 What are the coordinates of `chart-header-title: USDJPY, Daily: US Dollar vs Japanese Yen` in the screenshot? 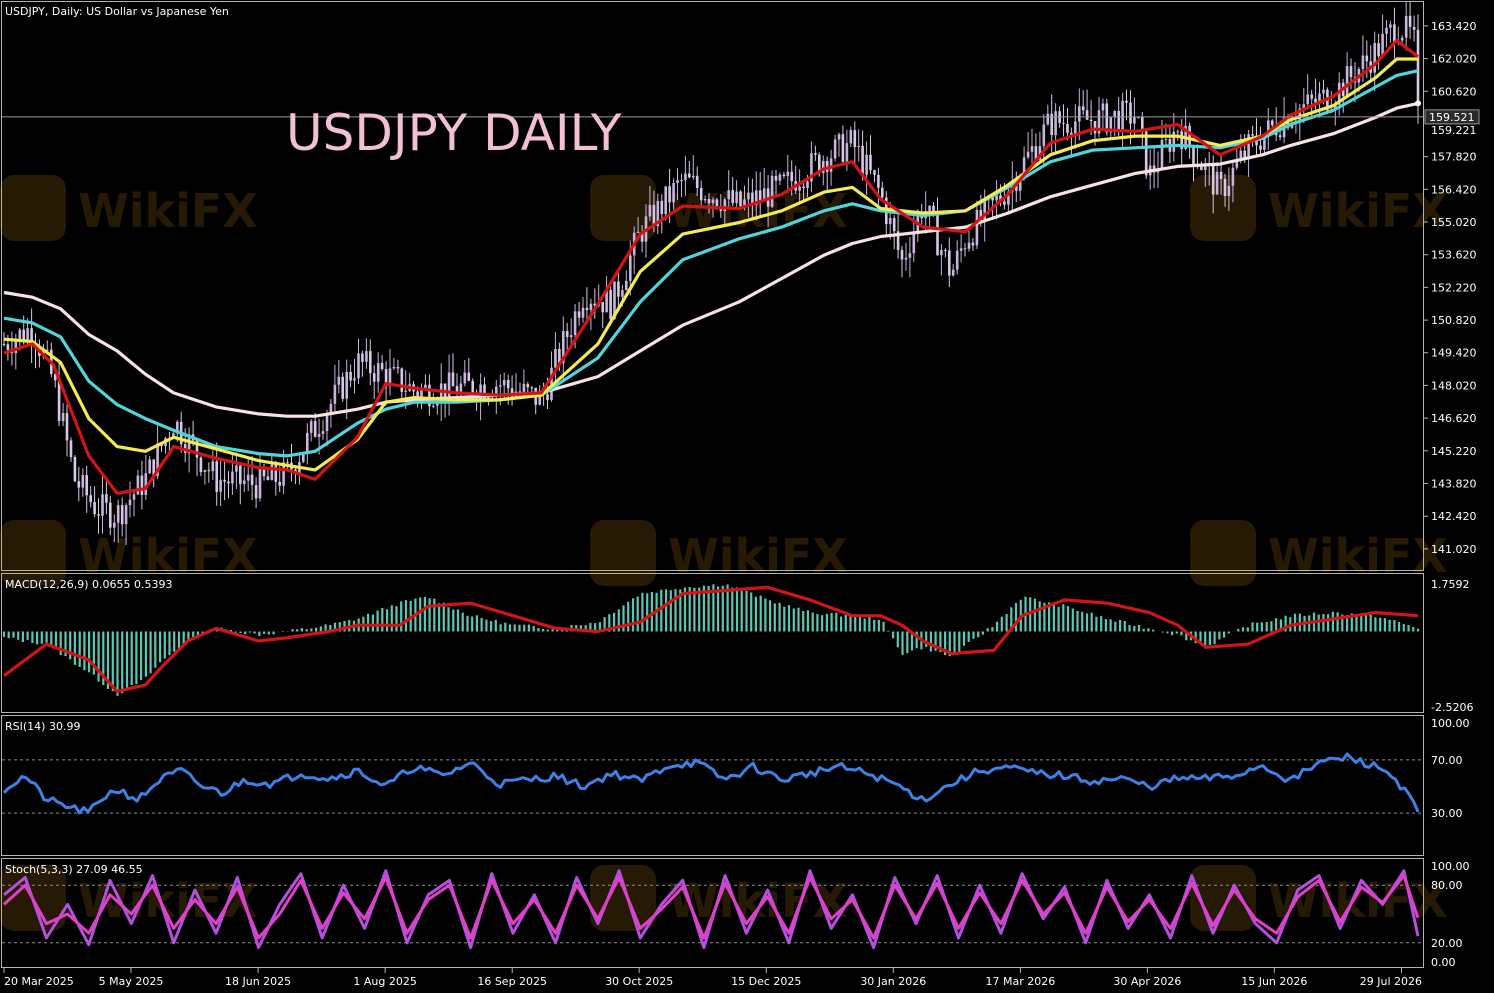 It's located at (117, 11).